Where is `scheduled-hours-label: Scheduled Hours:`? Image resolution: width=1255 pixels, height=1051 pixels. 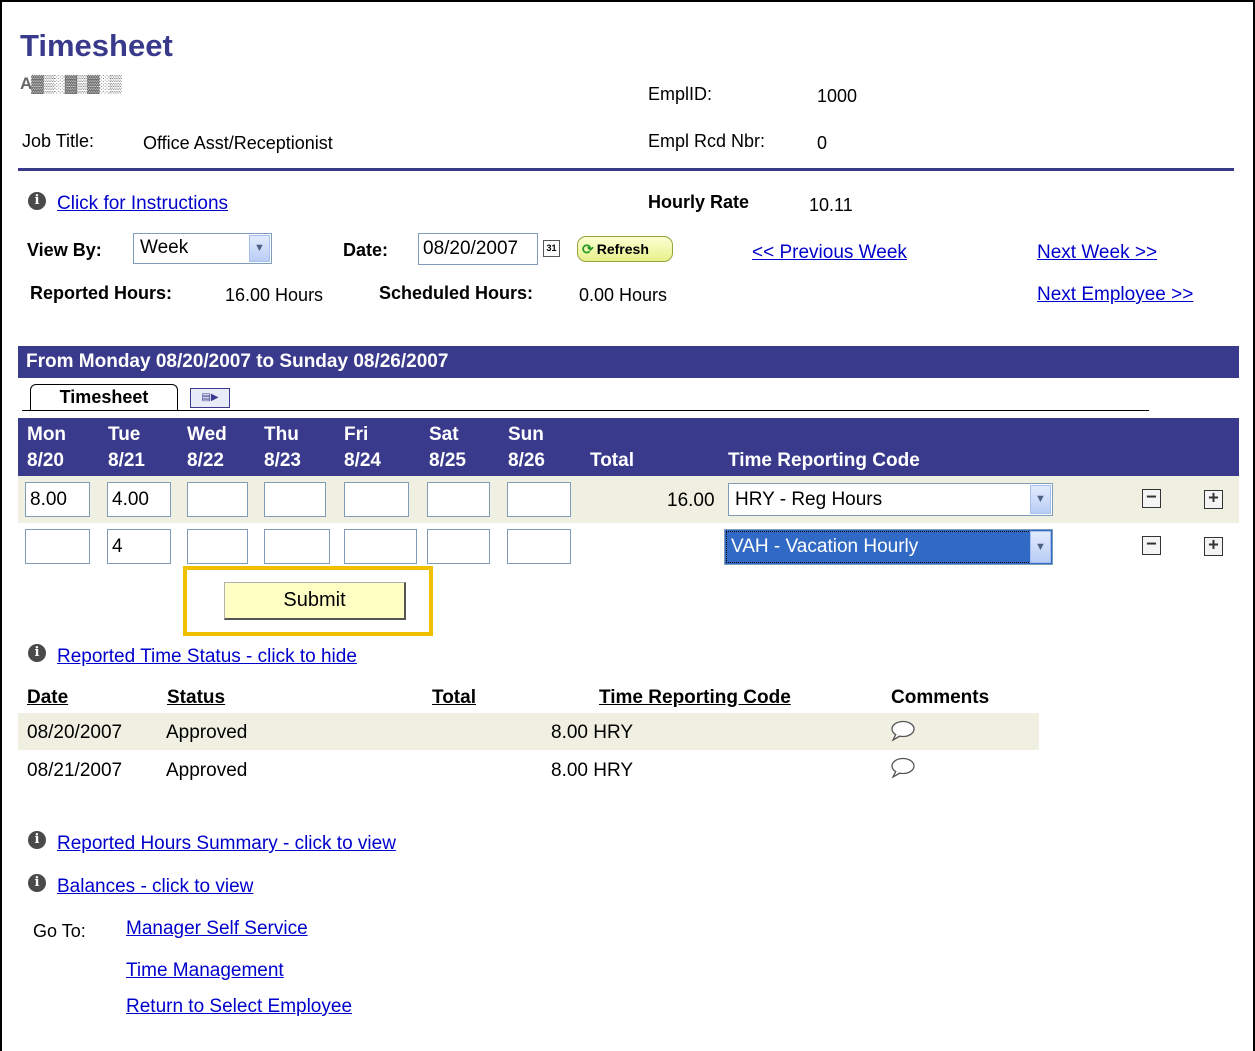 scheduled-hours-label: Scheduled Hours: is located at coordinates (456, 293).